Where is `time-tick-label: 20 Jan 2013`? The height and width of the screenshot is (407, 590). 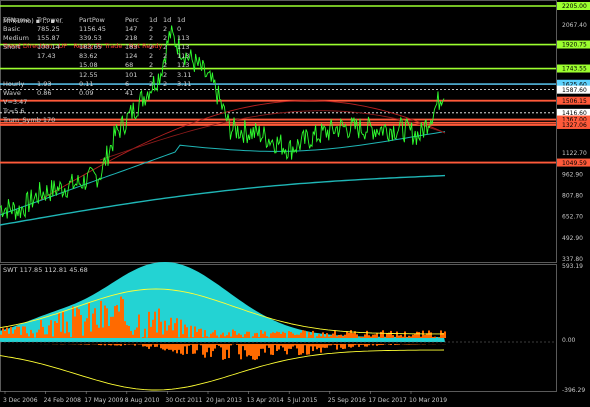 time-tick-label: 20 Jan 2013 is located at coordinates (224, 400).